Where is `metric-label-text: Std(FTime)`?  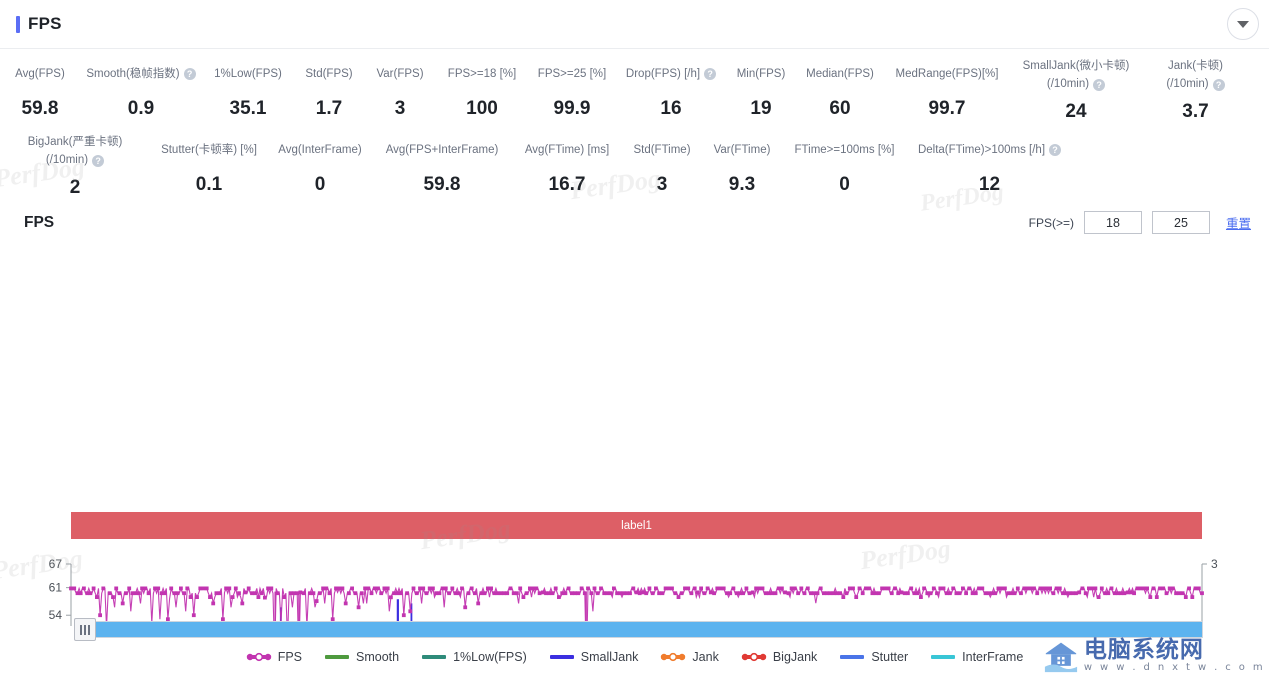
metric-label-text: Std(FTime) is located at coordinates (662, 149).